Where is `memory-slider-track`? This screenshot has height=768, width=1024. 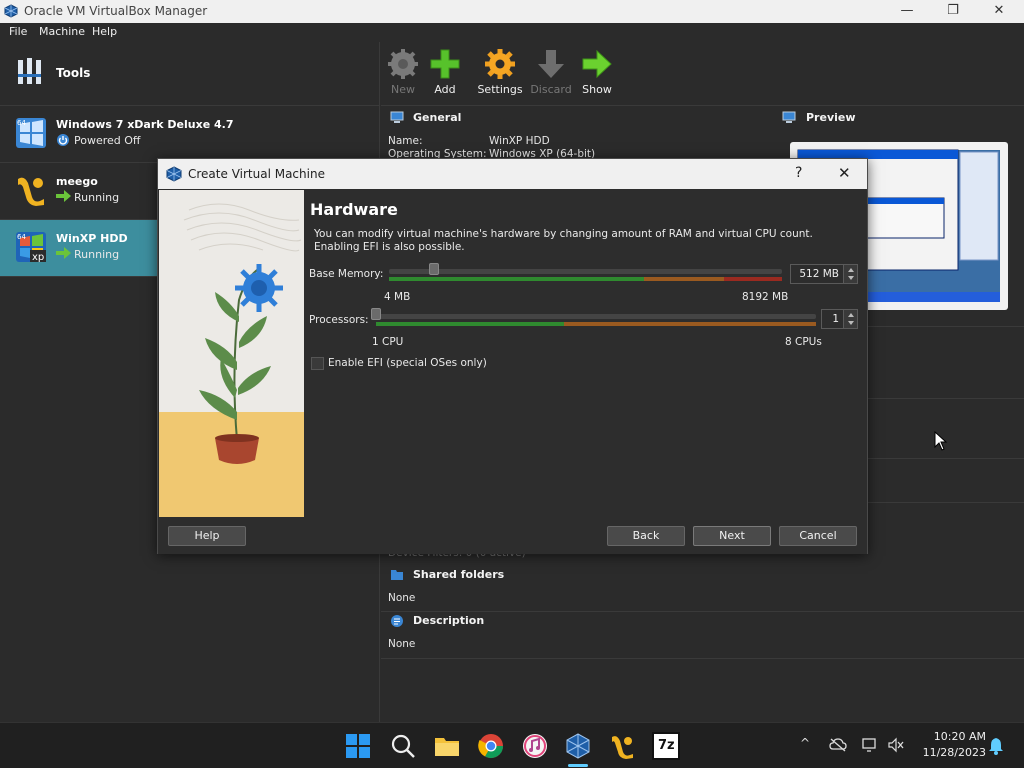
memory-slider-track is located at coordinates (585, 271).